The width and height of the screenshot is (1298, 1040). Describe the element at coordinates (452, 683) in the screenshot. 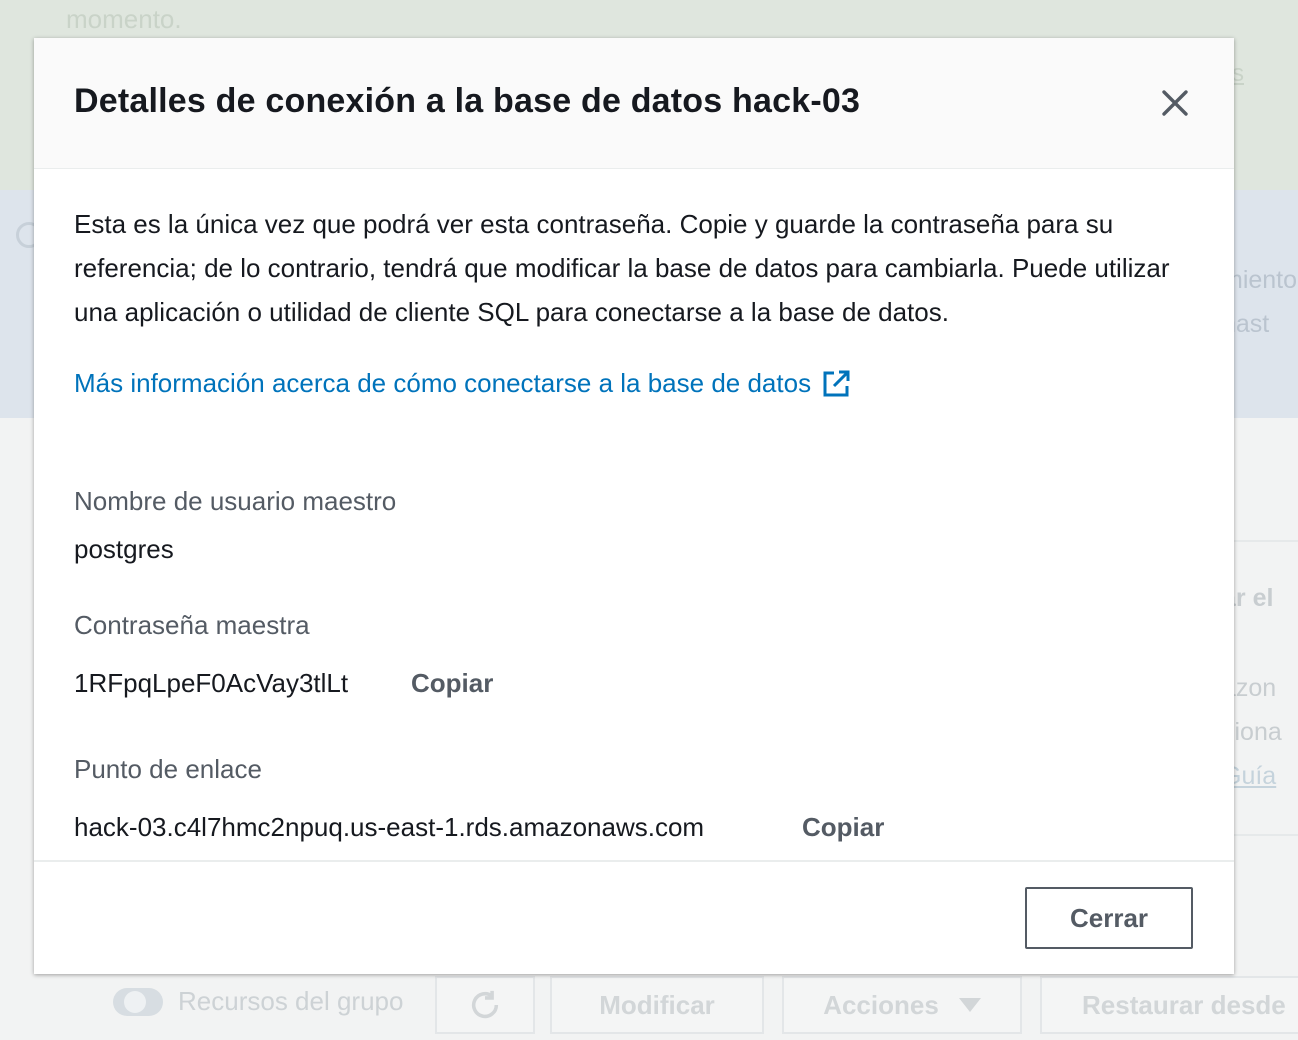

I see `copy-password-button: Copiar` at that location.